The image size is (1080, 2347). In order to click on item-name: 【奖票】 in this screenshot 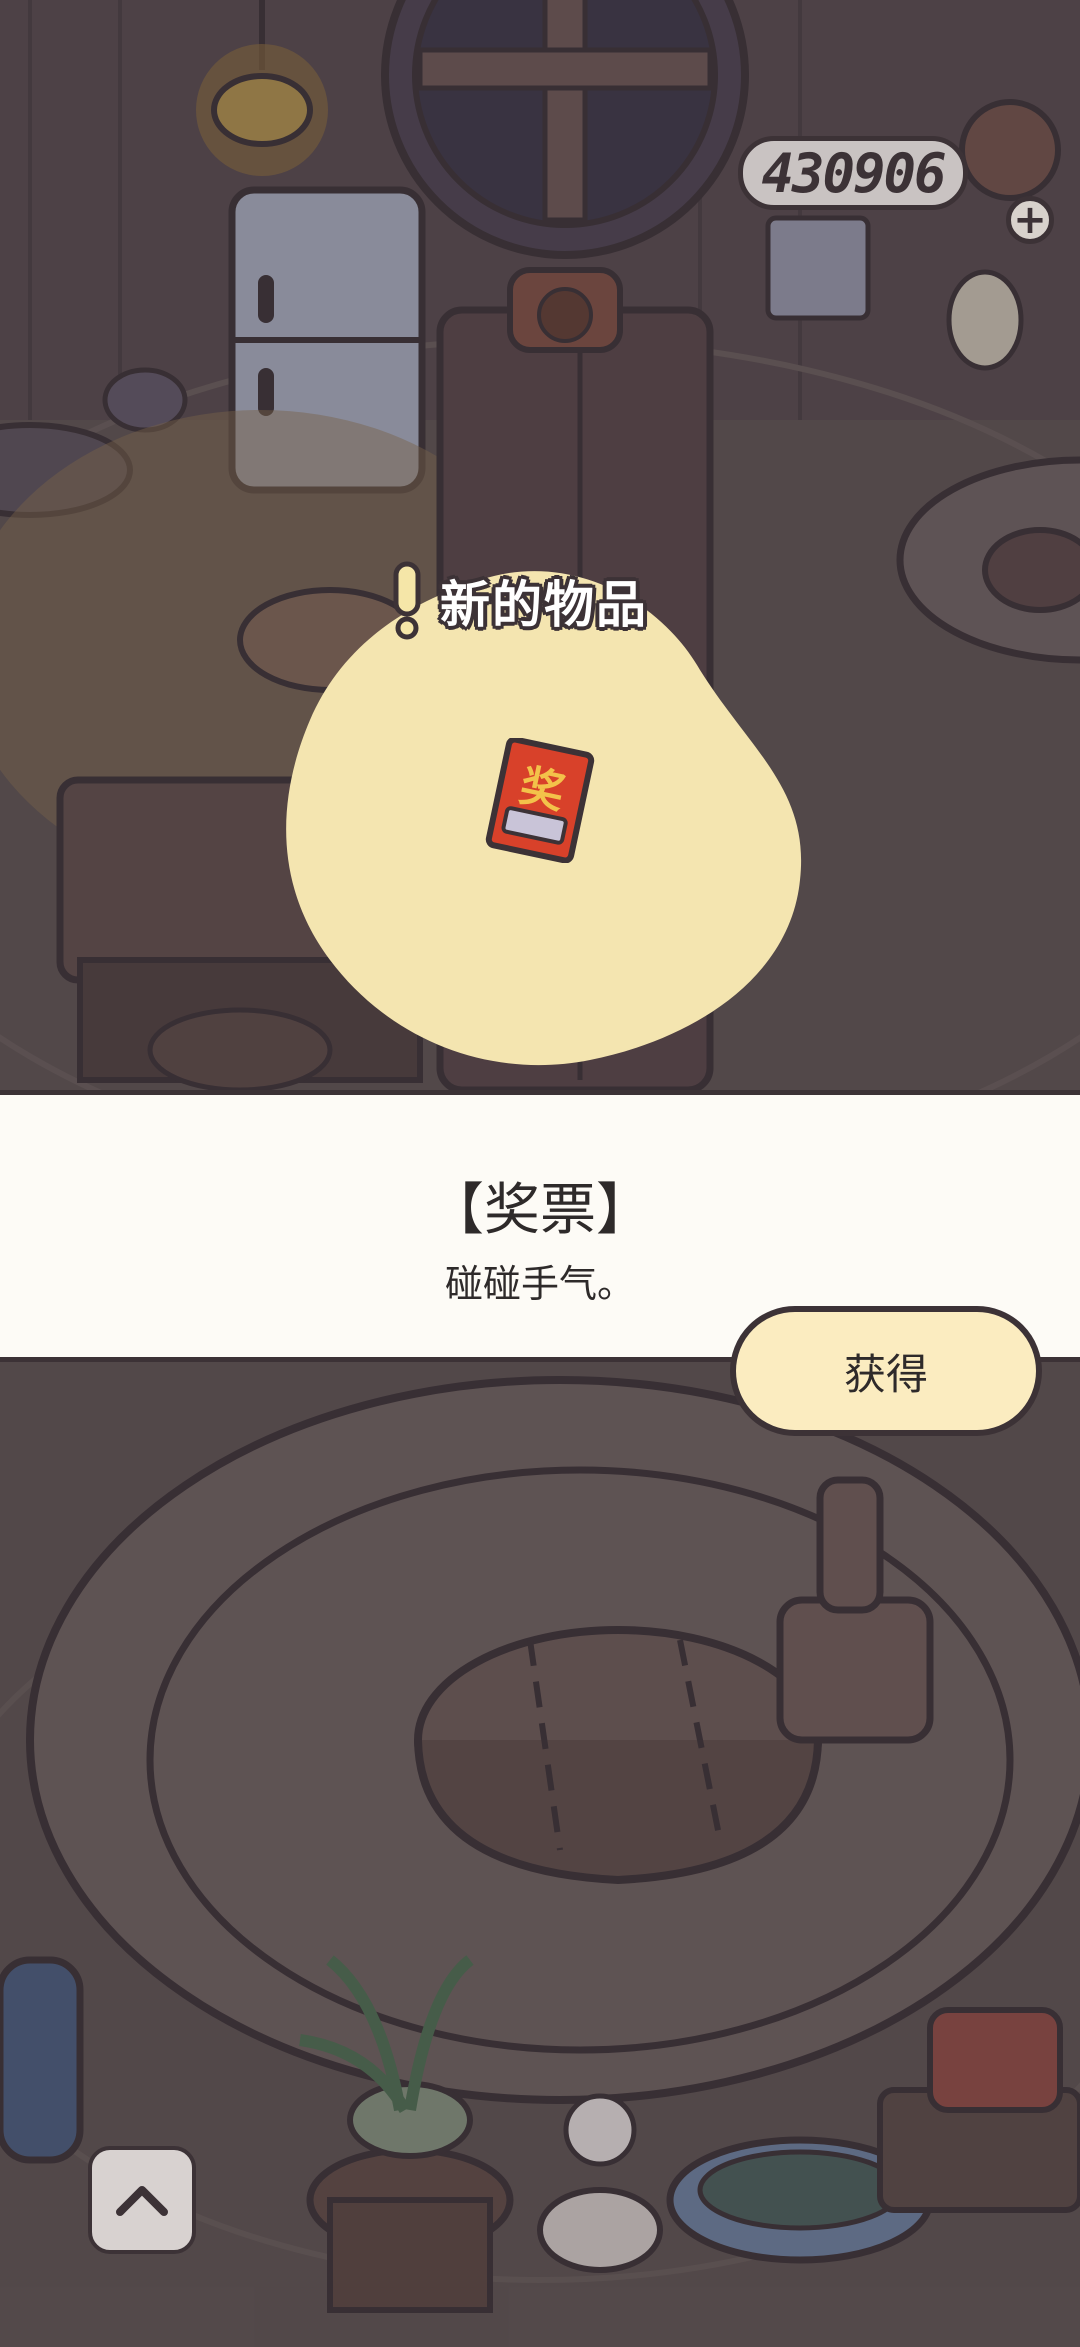, I will do `click(540, 1210)`.